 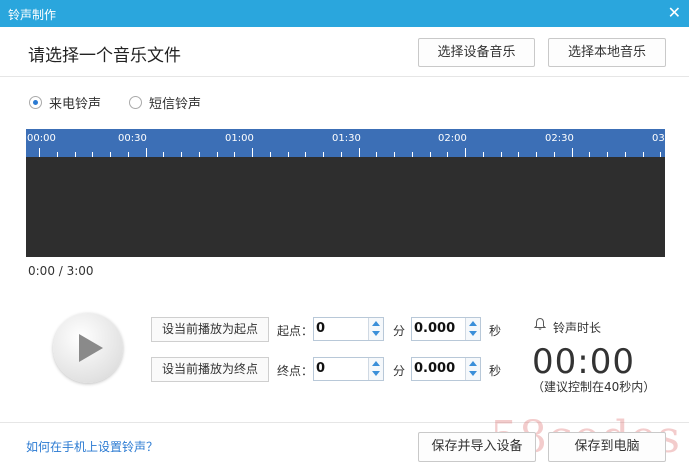 I want to click on header-divider, so click(x=344, y=76).